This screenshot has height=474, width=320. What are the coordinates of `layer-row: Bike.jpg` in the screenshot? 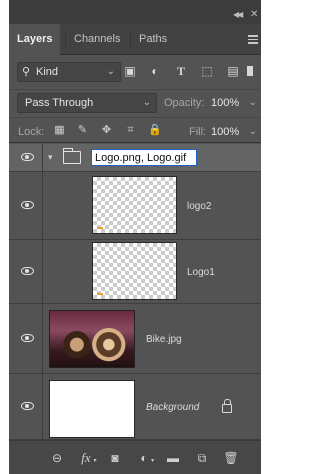 It's located at (135, 339).